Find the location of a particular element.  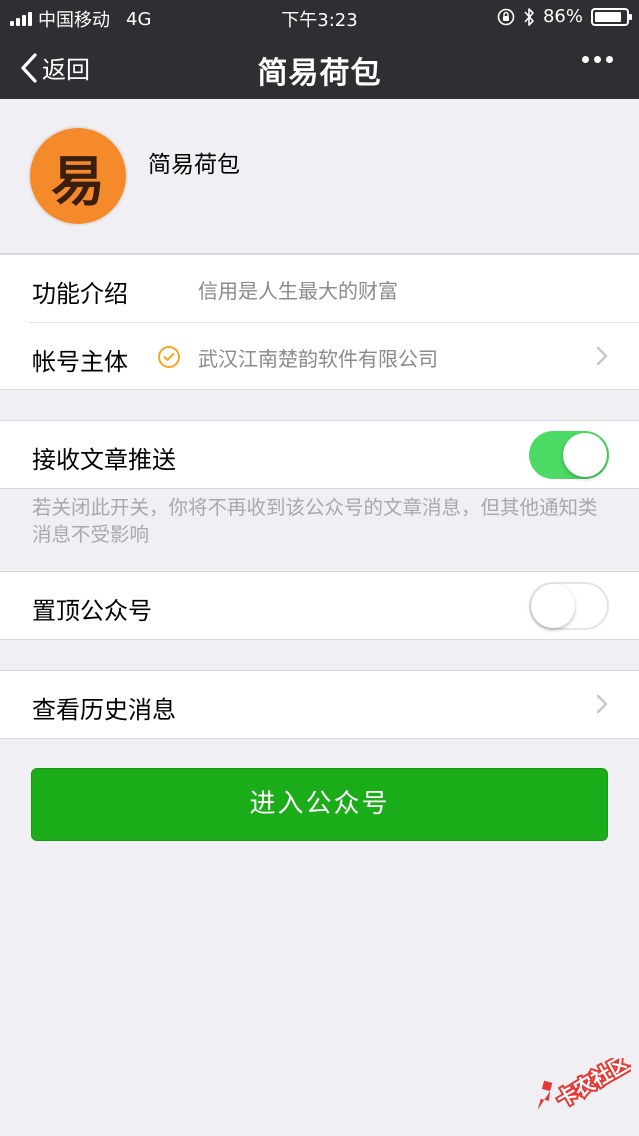

battery-icon is located at coordinates (611, 16).